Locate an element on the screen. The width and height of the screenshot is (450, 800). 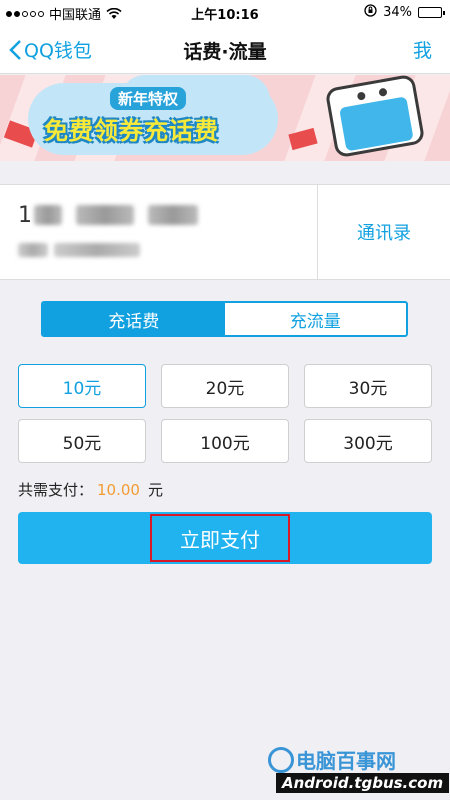
total-payment: 共需支付： 10.00 元 is located at coordinates (90, 489).